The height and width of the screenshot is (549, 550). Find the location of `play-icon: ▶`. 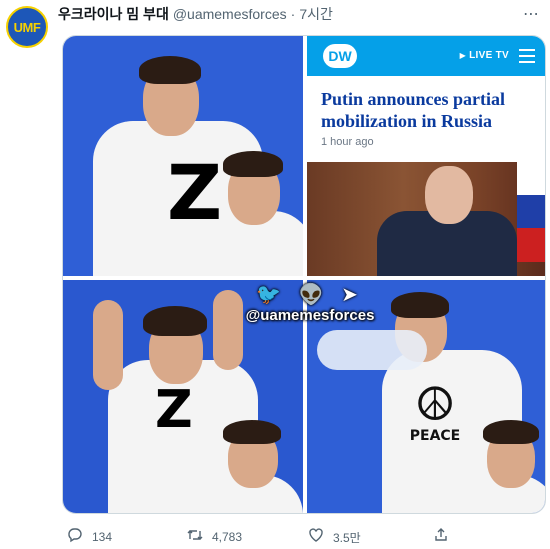

play-icon: ▶ is located at coordinates (463, 55).